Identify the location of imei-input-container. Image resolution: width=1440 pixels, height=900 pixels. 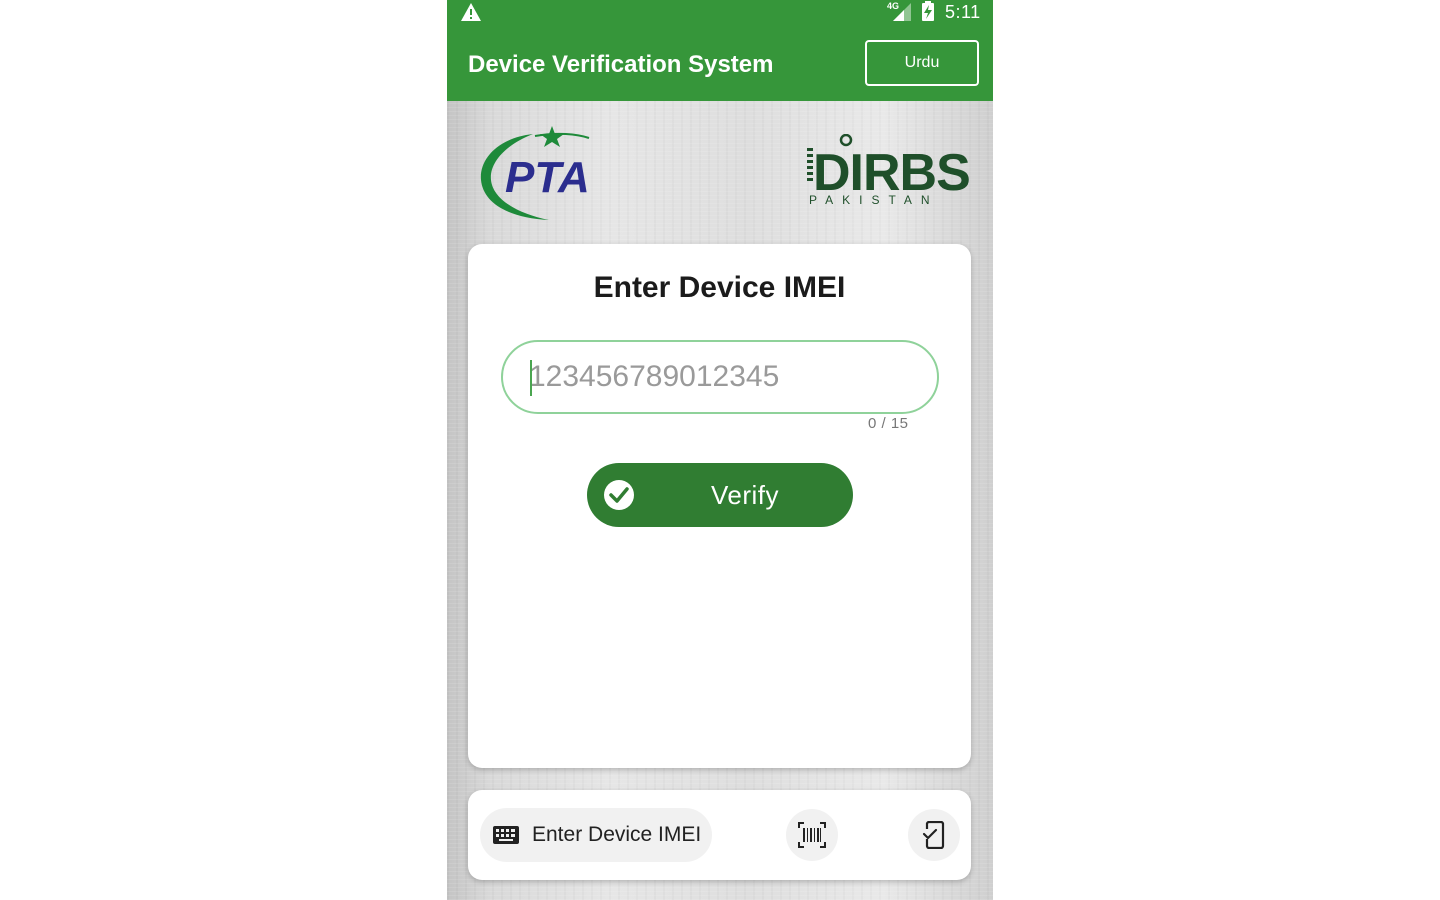
(720, 377).